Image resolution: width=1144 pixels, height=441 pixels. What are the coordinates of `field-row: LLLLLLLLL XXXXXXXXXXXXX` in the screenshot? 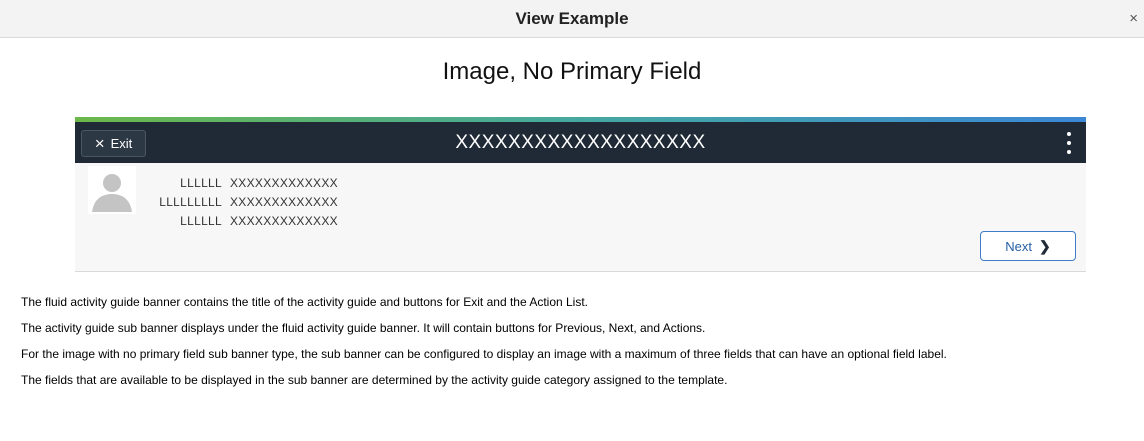 It's located at (238, 201).